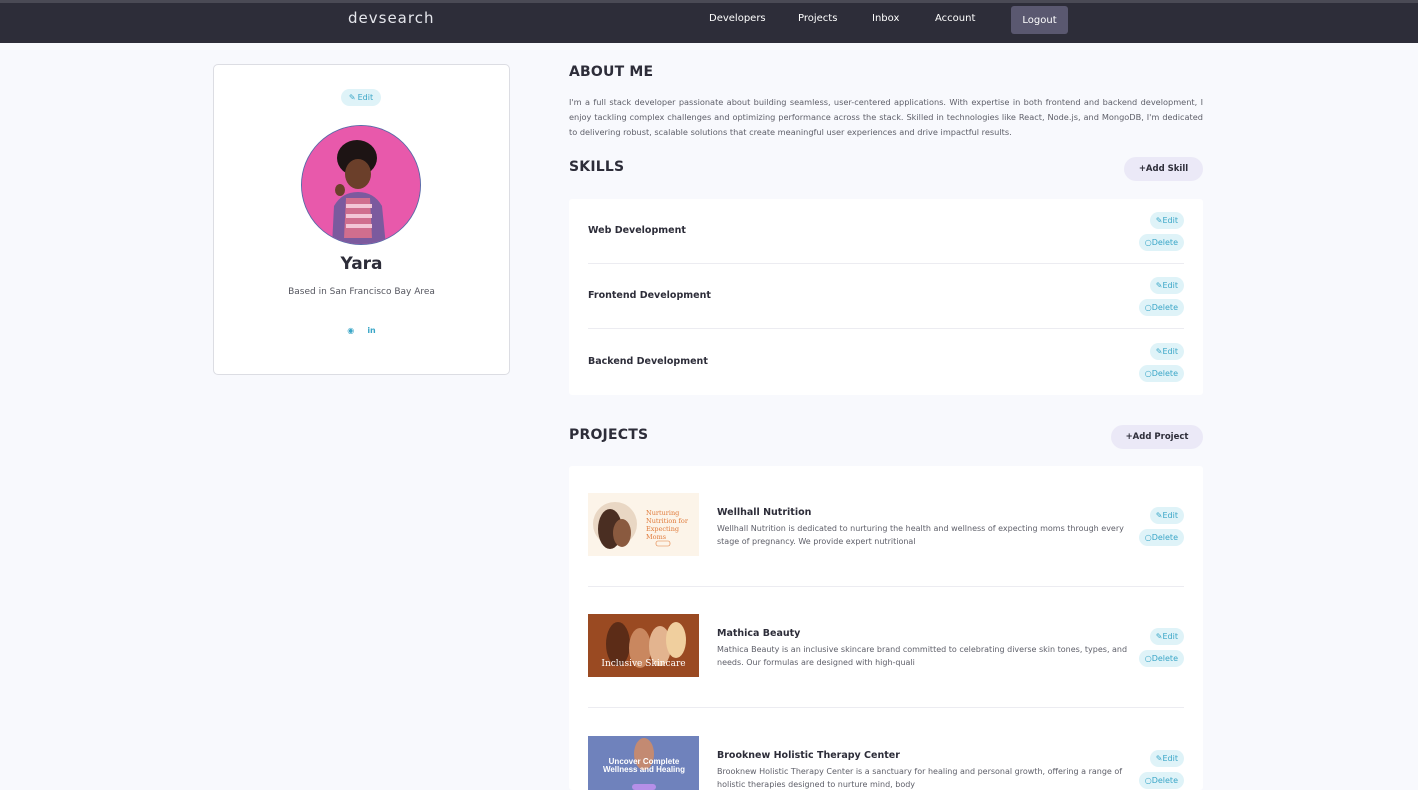 The height and width of the screenshot is (790, 1418). What do you see at coordinates (365, 97) in the screenshot?
I see `profile-edit-label: Edit` at bounding box center [365, 97].